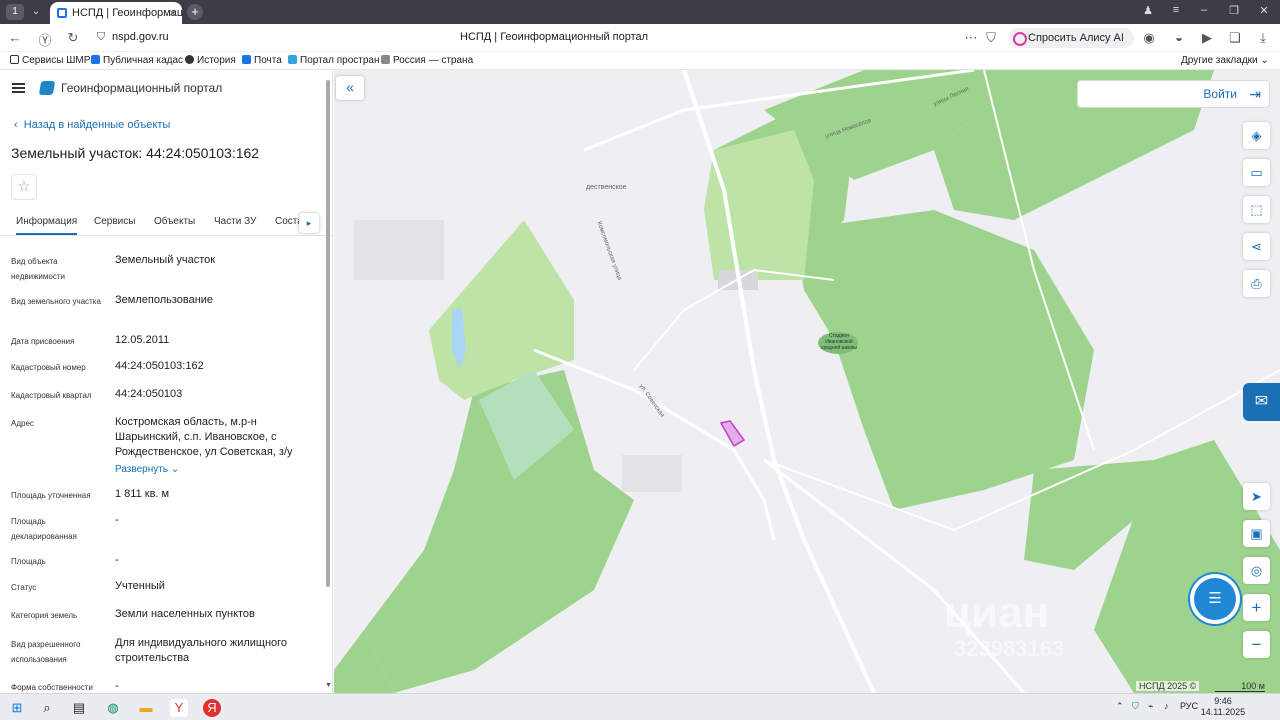  I want to click on new-tab-button: +, so click(195, 12).